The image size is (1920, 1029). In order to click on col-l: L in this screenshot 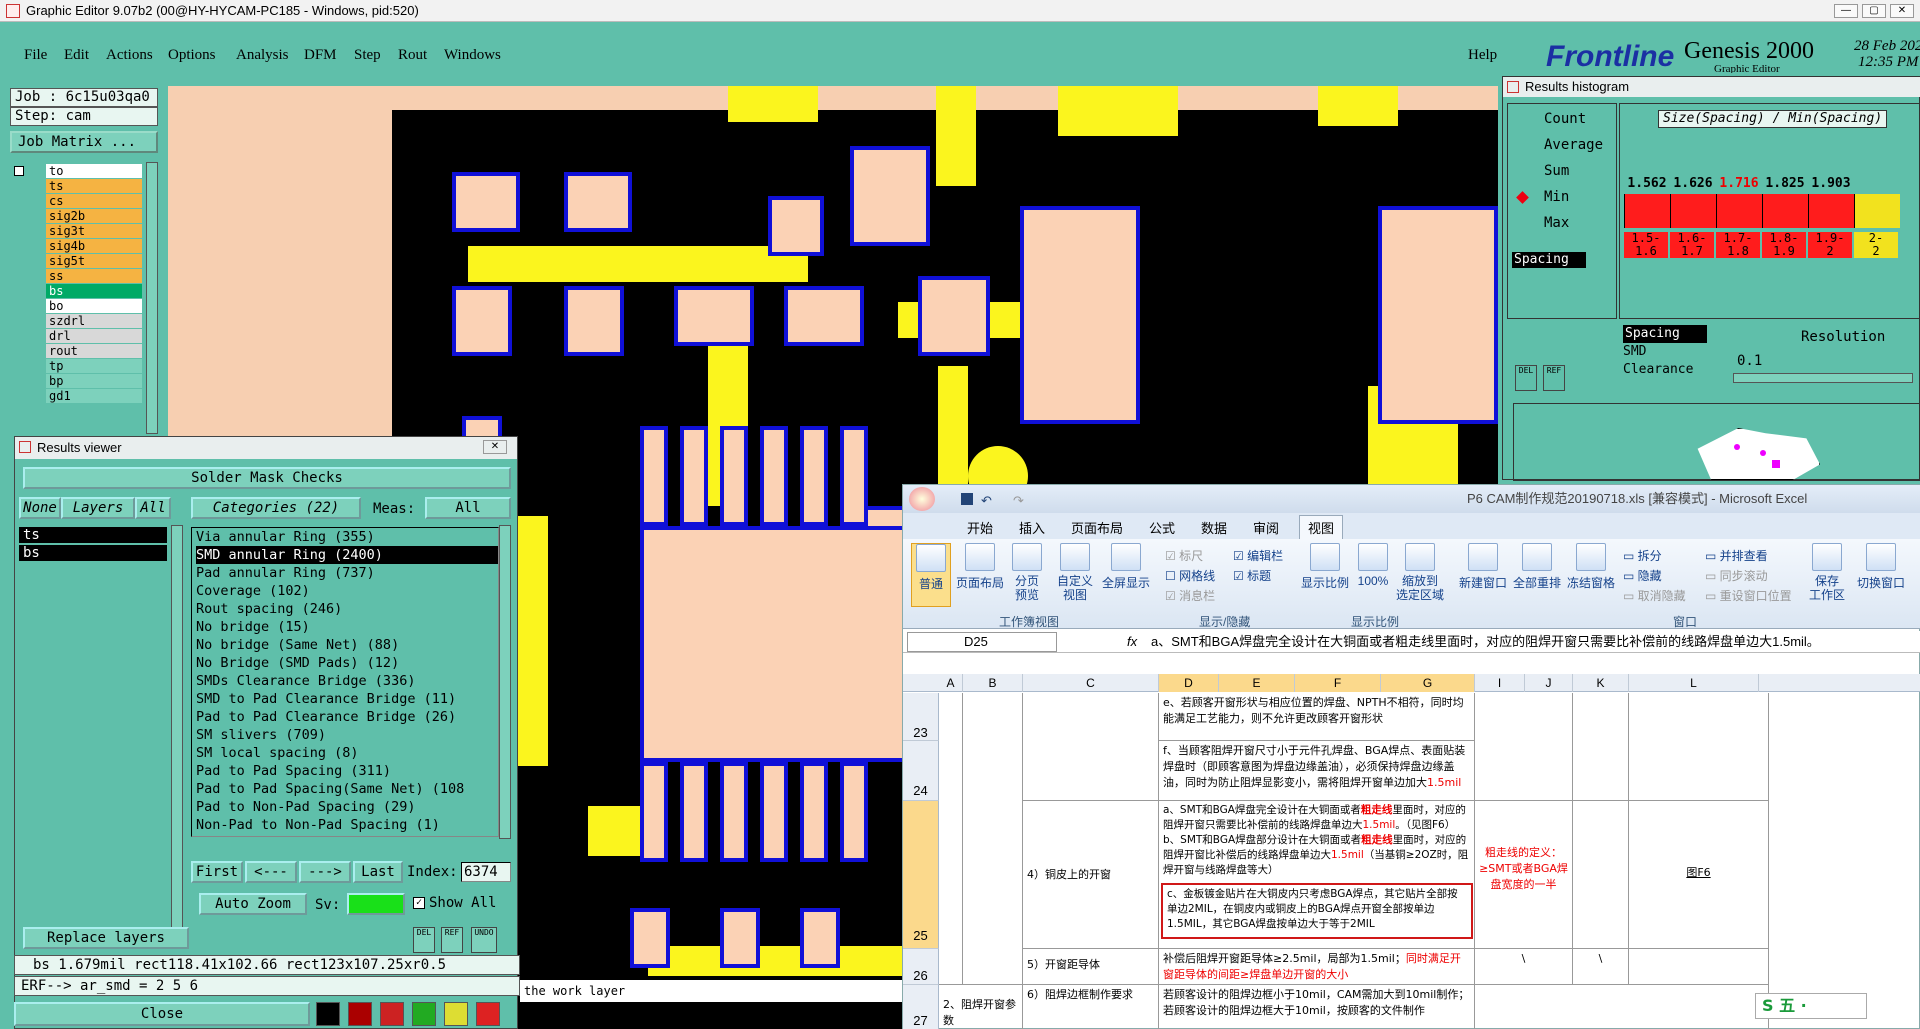, I will do `click(1694, 683)`.